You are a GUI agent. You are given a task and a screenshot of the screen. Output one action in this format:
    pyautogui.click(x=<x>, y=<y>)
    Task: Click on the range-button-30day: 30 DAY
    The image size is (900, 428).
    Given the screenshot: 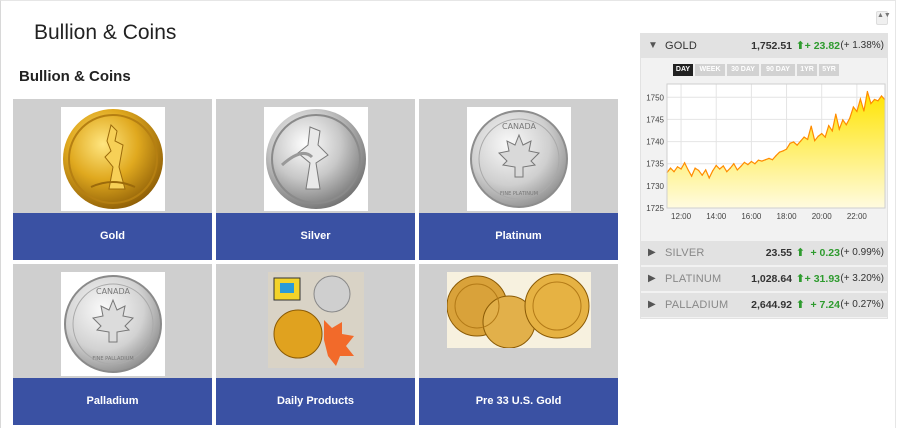 What is the action you would take?
    pyautogui.click(x=743, y=70)
    